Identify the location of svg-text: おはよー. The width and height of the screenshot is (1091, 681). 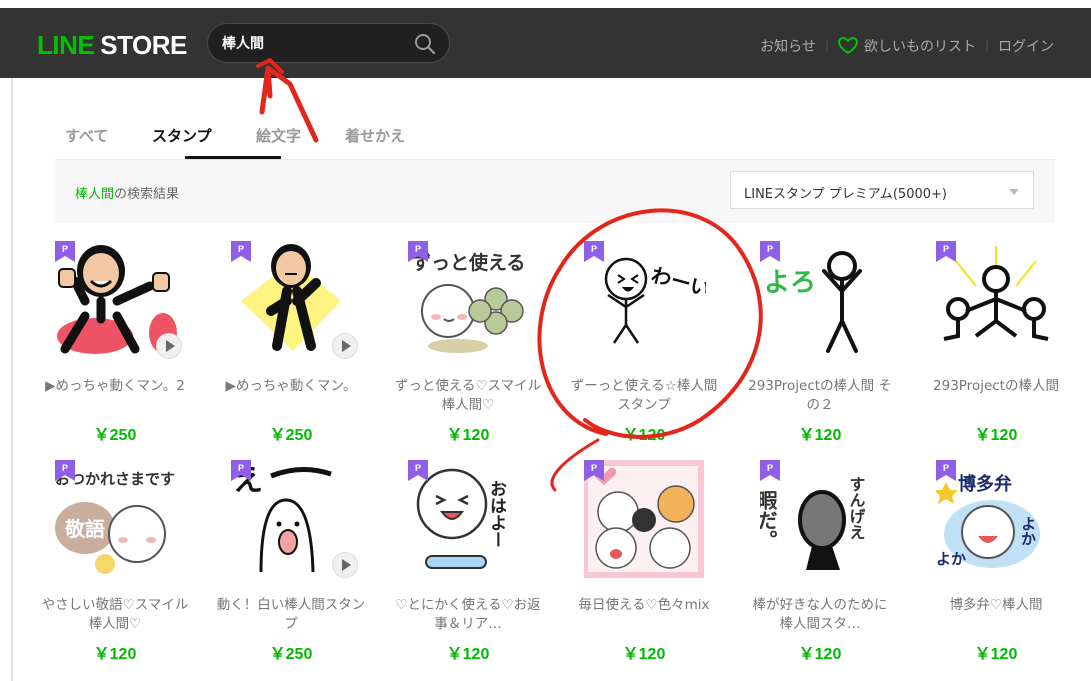
(496, 514).